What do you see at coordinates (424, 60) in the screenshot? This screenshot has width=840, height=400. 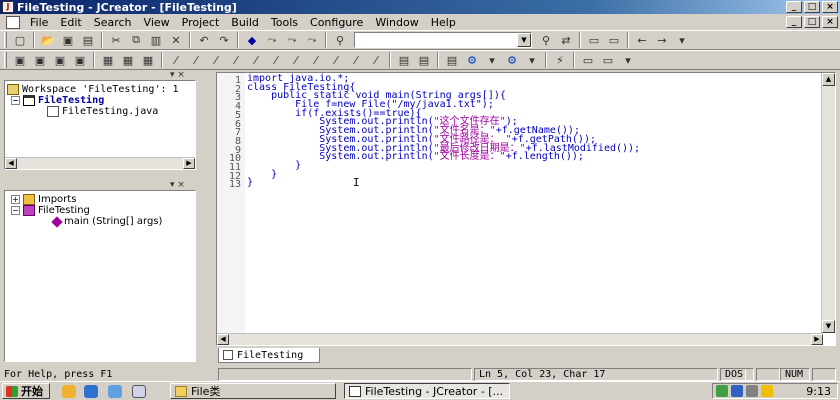 I see `build-icon: ▤` at bounding box center [424, 60].